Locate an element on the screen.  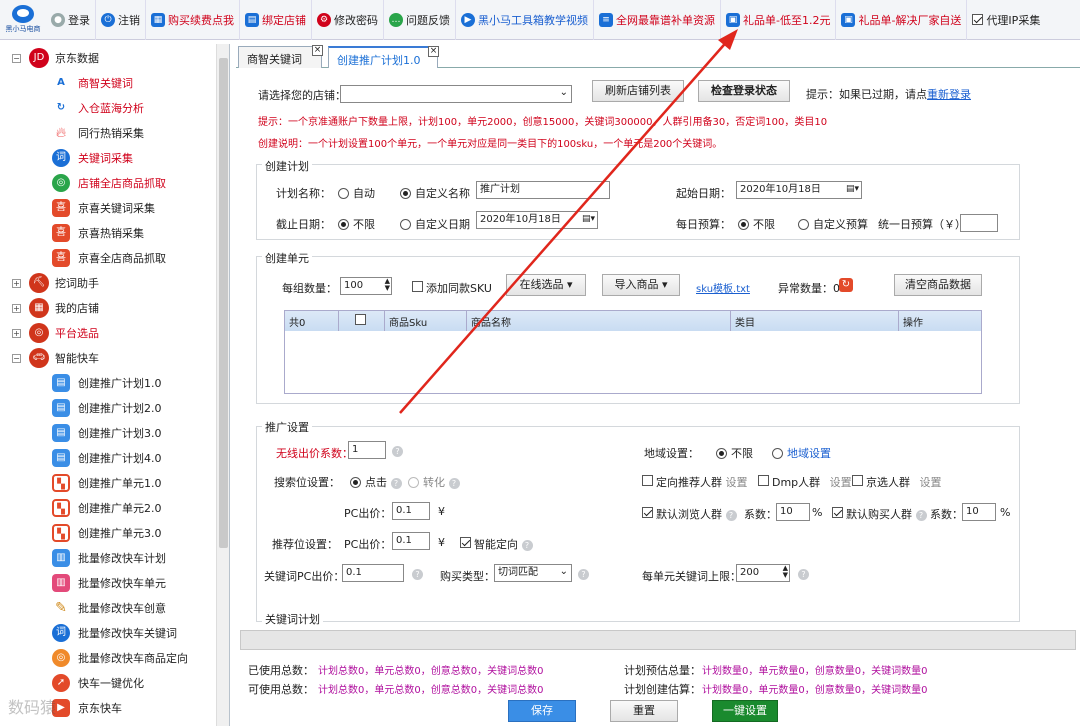
wireless-input: 1 is located at coordinates (367, 450).